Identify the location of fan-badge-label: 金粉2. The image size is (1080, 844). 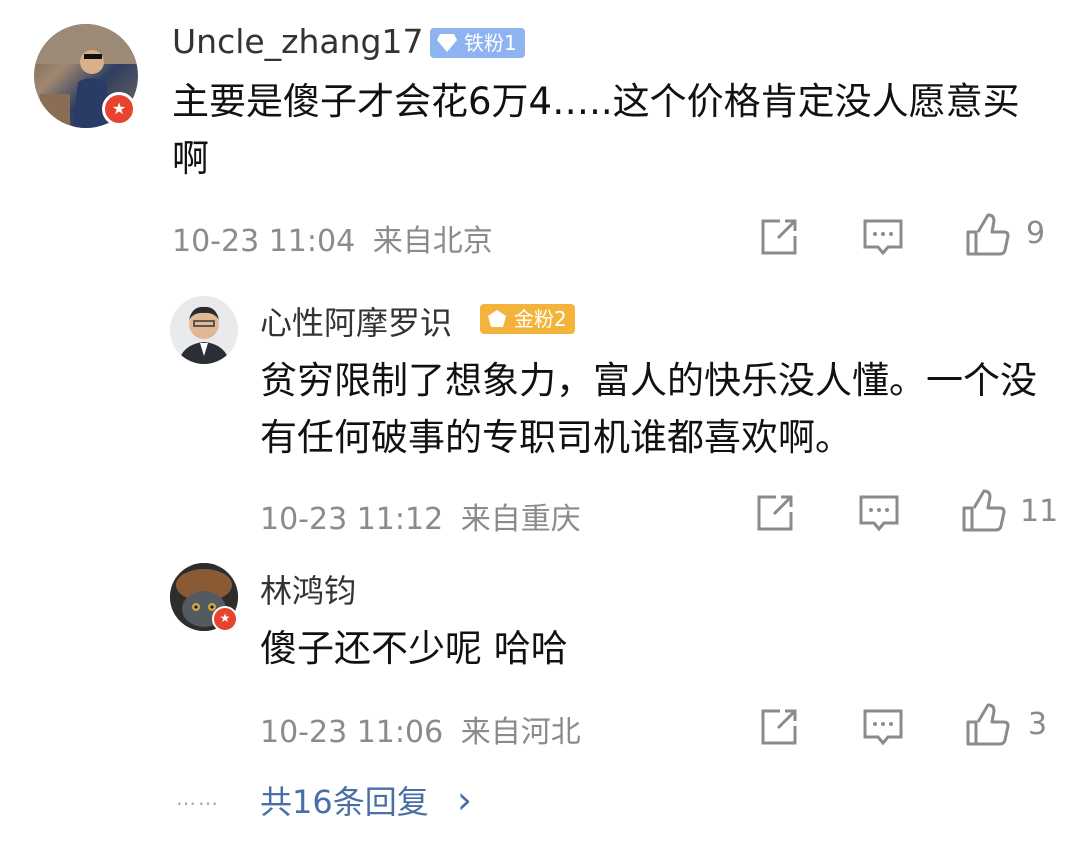
(540, 319).